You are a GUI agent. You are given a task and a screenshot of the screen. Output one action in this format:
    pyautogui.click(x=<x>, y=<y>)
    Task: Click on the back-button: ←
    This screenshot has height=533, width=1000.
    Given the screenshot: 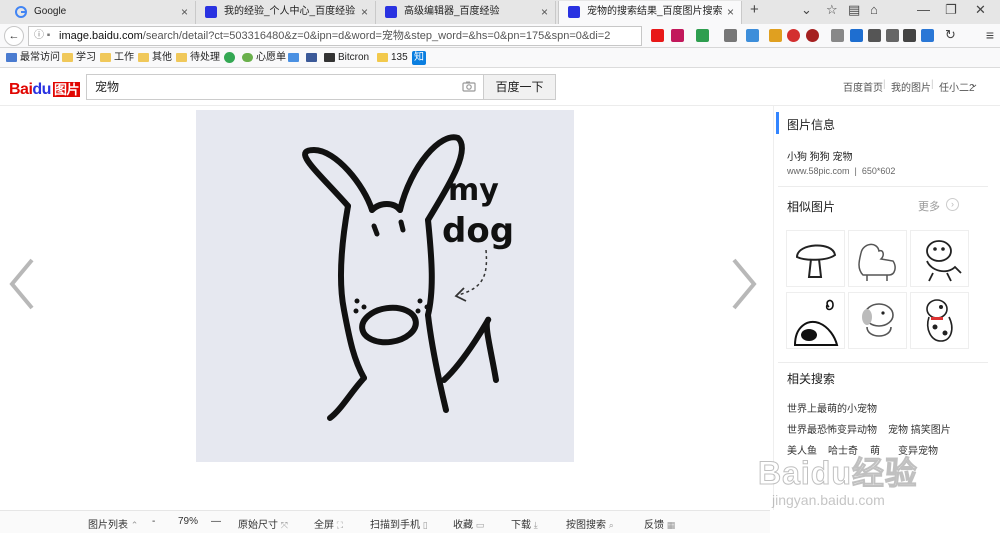 What is the action you would take?
    pyautogui.click(x=14, y=36)
    